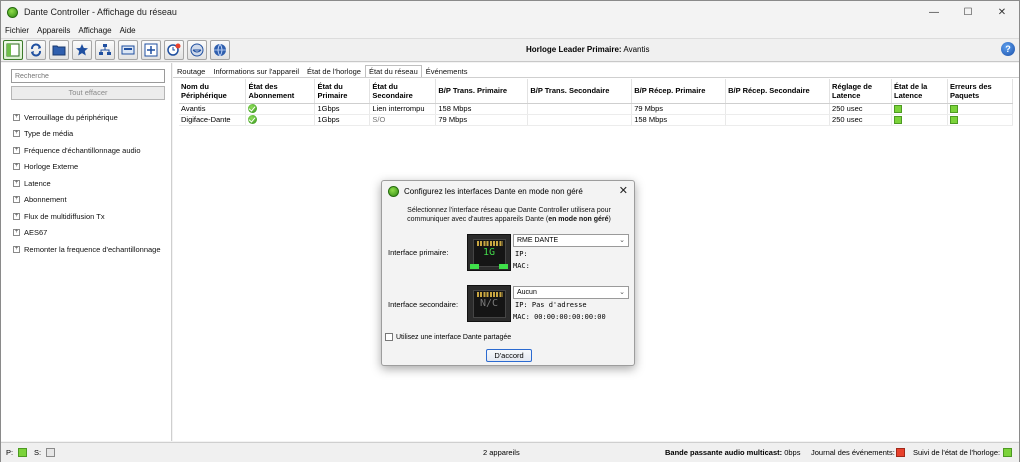 This screenshot has height=462, width=1020. Describe the element at coordinates (482, 91) in the screenshot. I see `column-header: B/P Trans. Primaire` at that location.